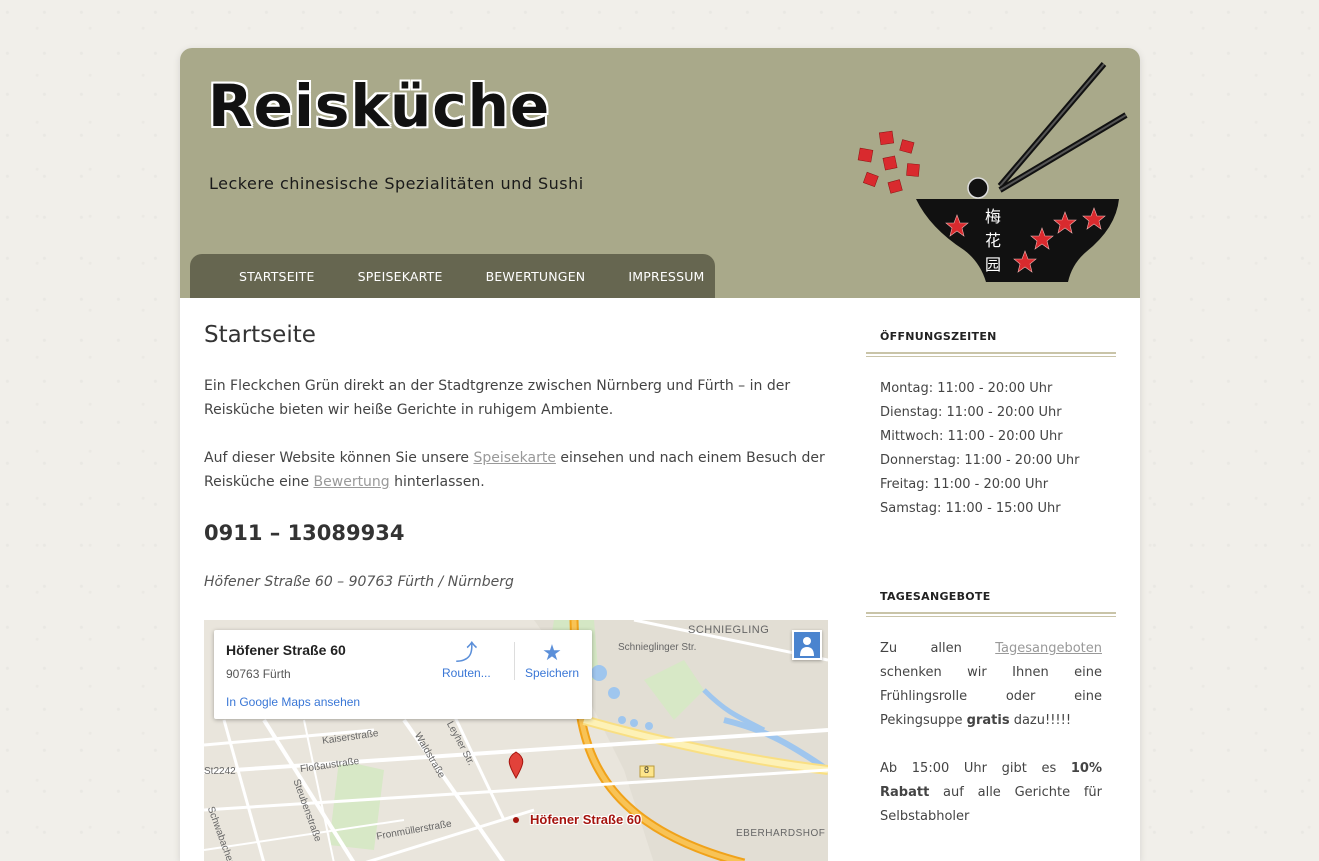 The image size is (1319, 861). I want to click on nav-item-startseite: STARTSEITE, so click(277, 276).